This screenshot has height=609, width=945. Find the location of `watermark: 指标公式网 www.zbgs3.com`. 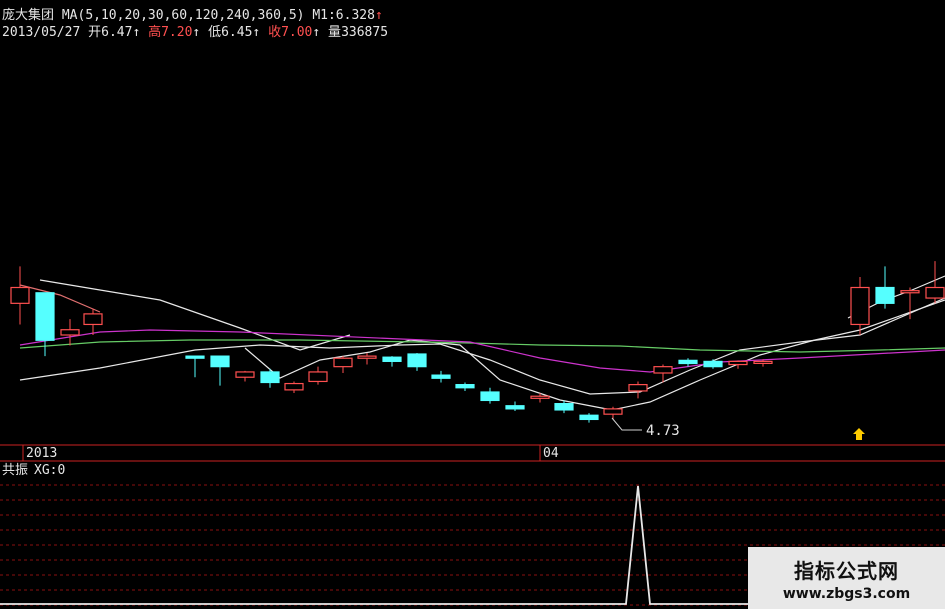

watermark: 指标公式网 www.zbgs3.com is located at coordinates (846, 578).